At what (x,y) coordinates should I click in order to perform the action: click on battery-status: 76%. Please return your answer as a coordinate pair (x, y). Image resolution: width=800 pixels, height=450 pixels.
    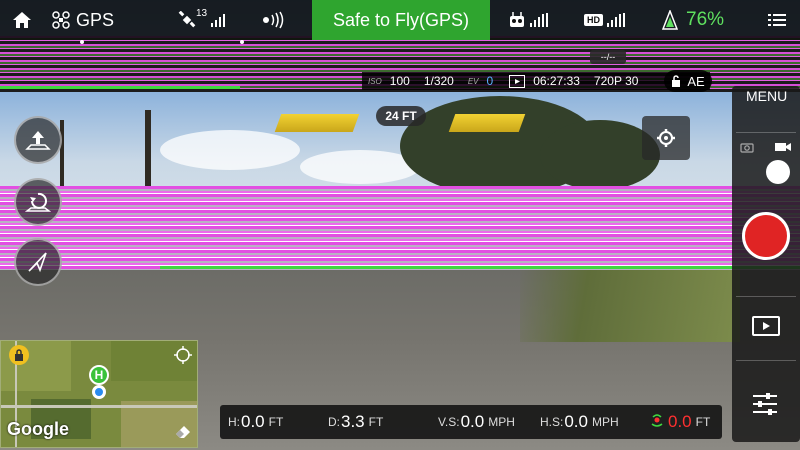
    Looking at the image, I should click on (693, 20).